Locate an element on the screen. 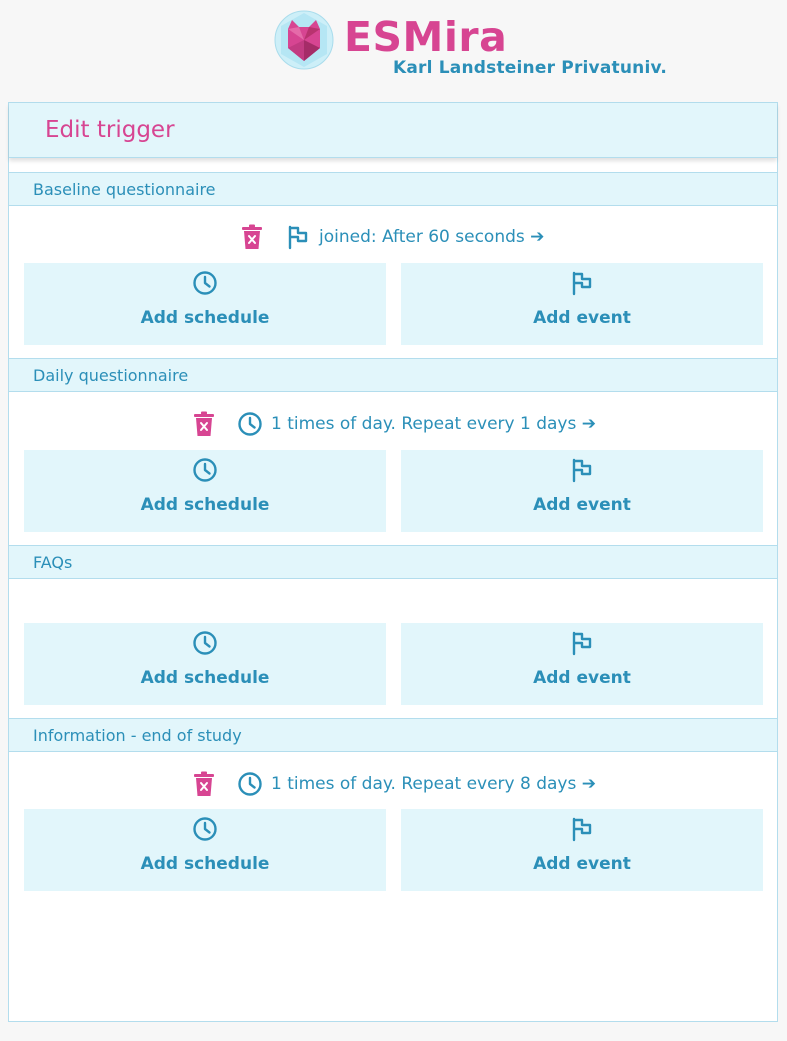 The image size is (787, 1041). app-header: ESMira Karl Landsteiner Privatuniv. is located at coordinates (393, 50).